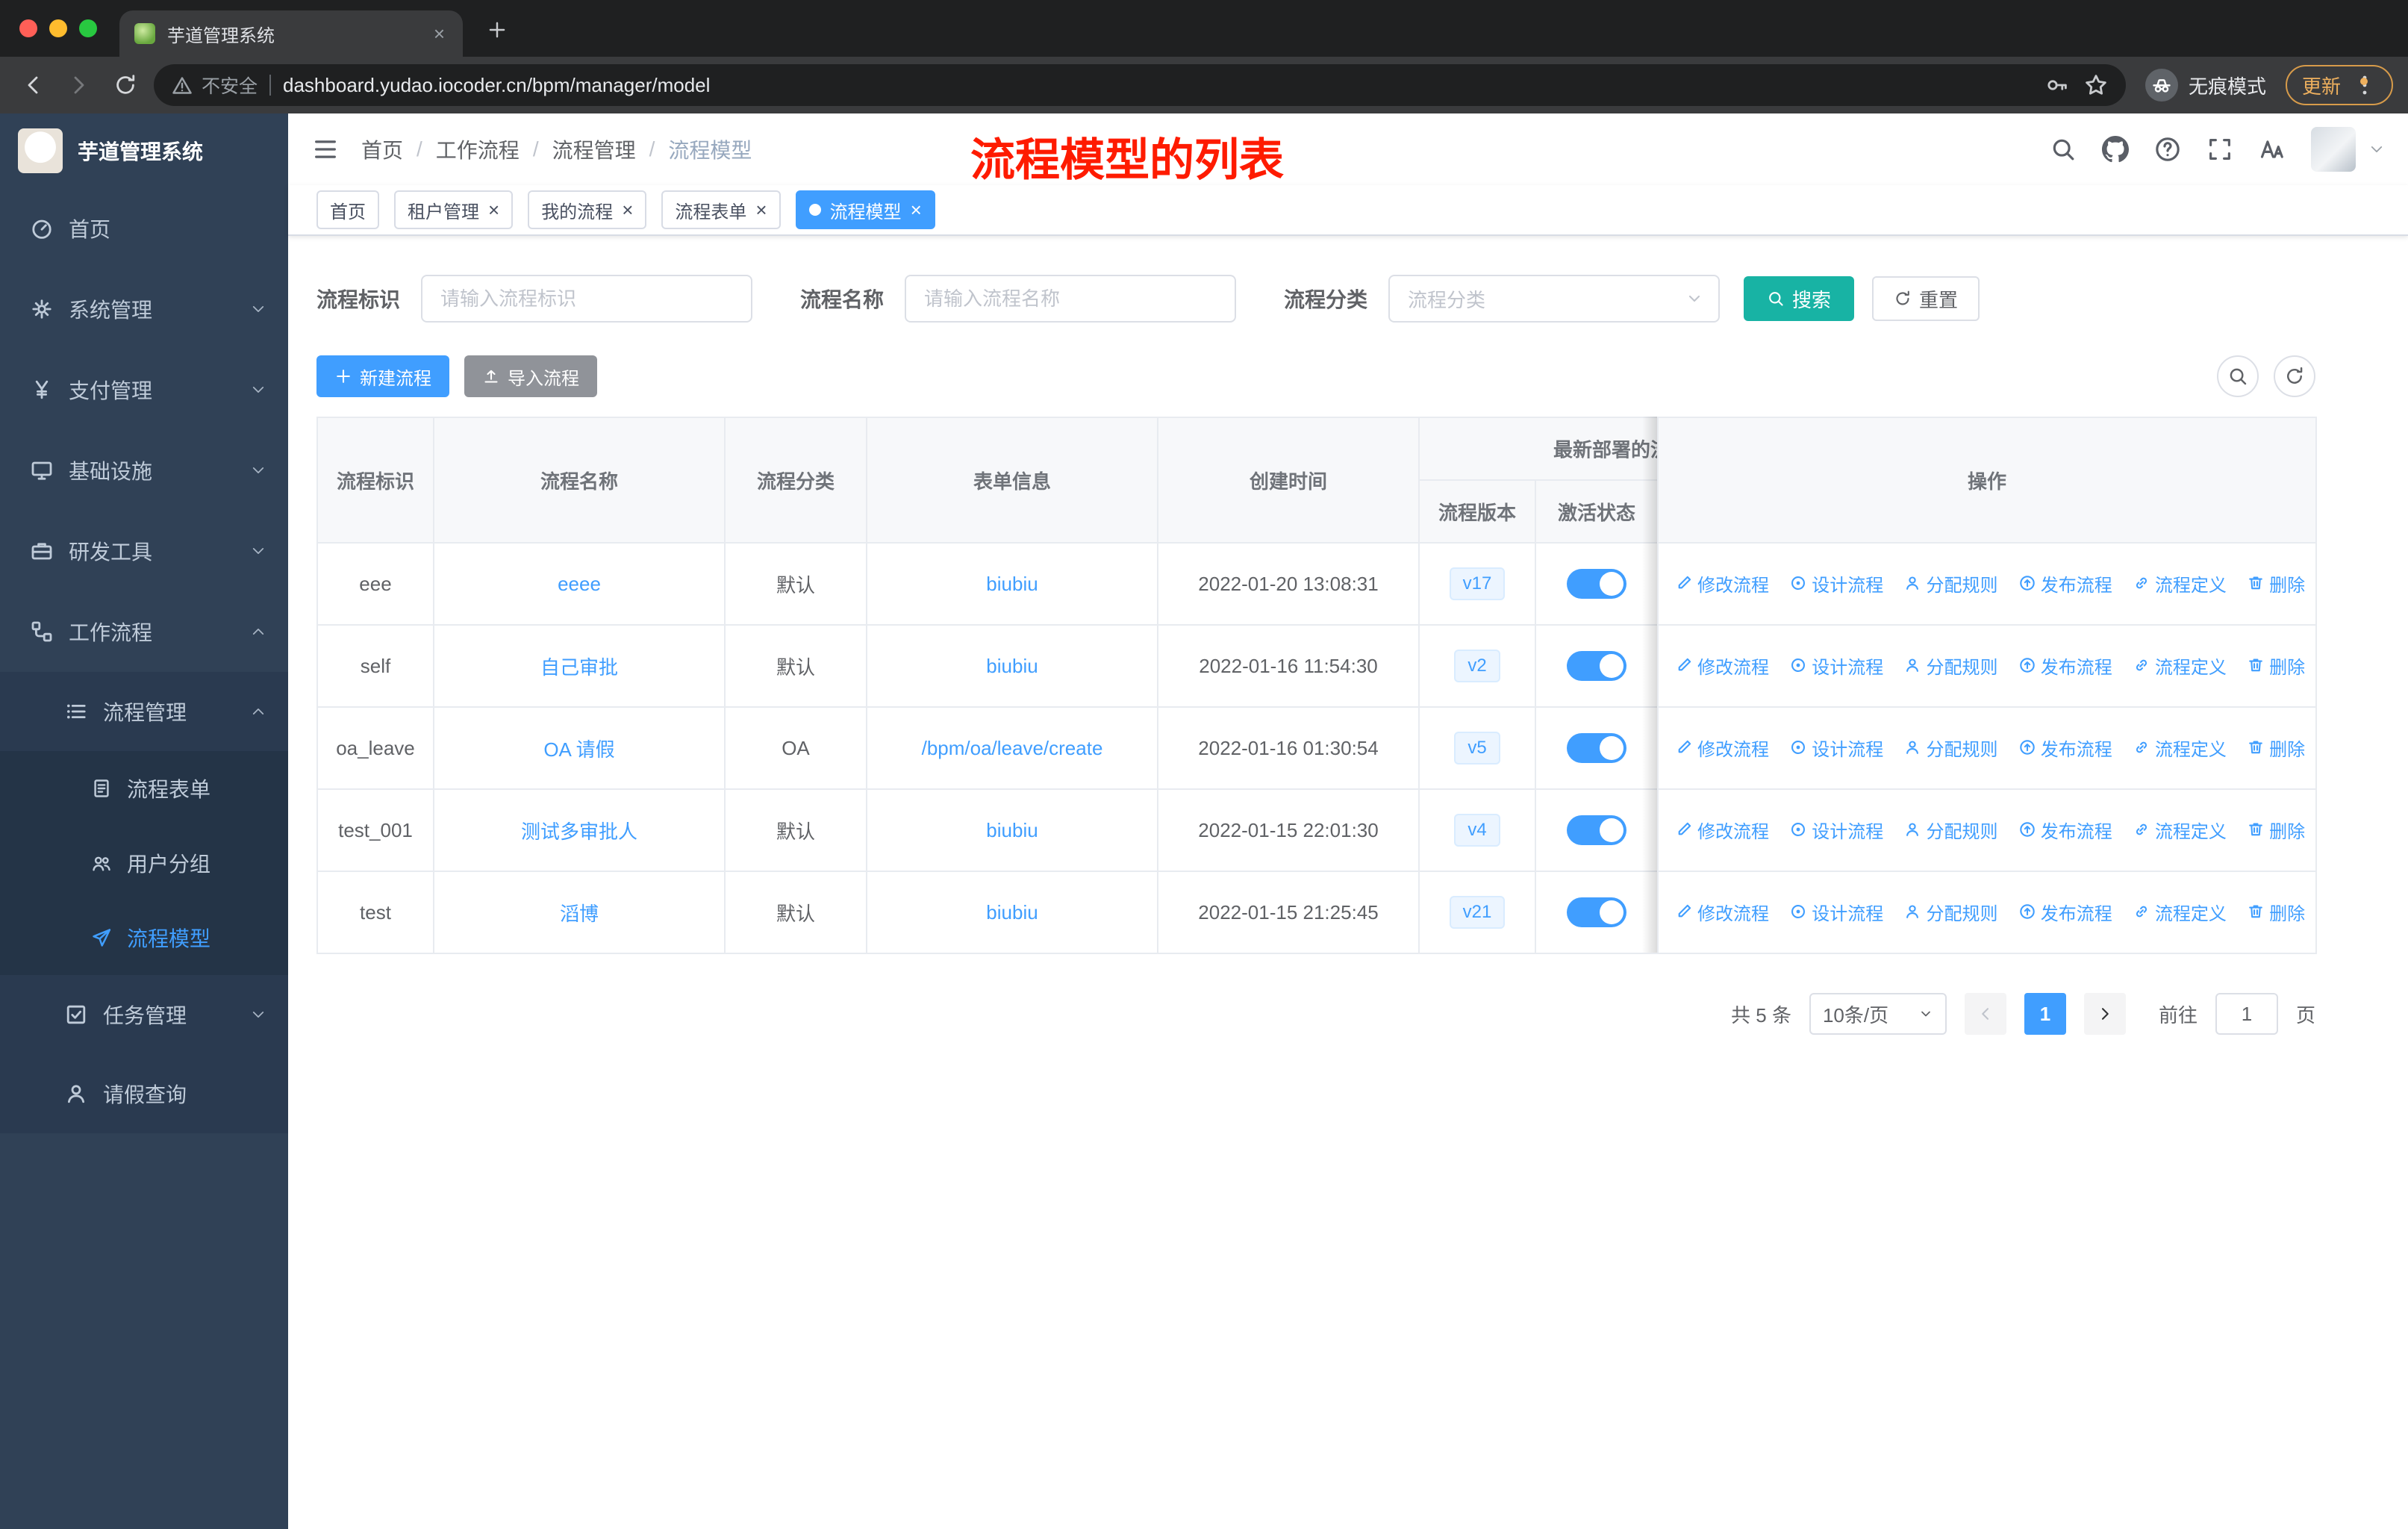 The height and width of the screenshot is (1529, 2408). What do you see at coordinates (1554, 299) in the screenshot?
I see `process-category-select: 流程分类` at bounding box center [1554, 299].